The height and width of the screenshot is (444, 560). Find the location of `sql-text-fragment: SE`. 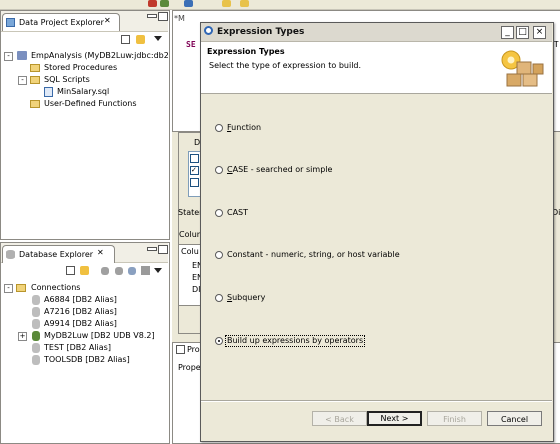

sql-text-fragment: SE is located at coordinates (191, 44).